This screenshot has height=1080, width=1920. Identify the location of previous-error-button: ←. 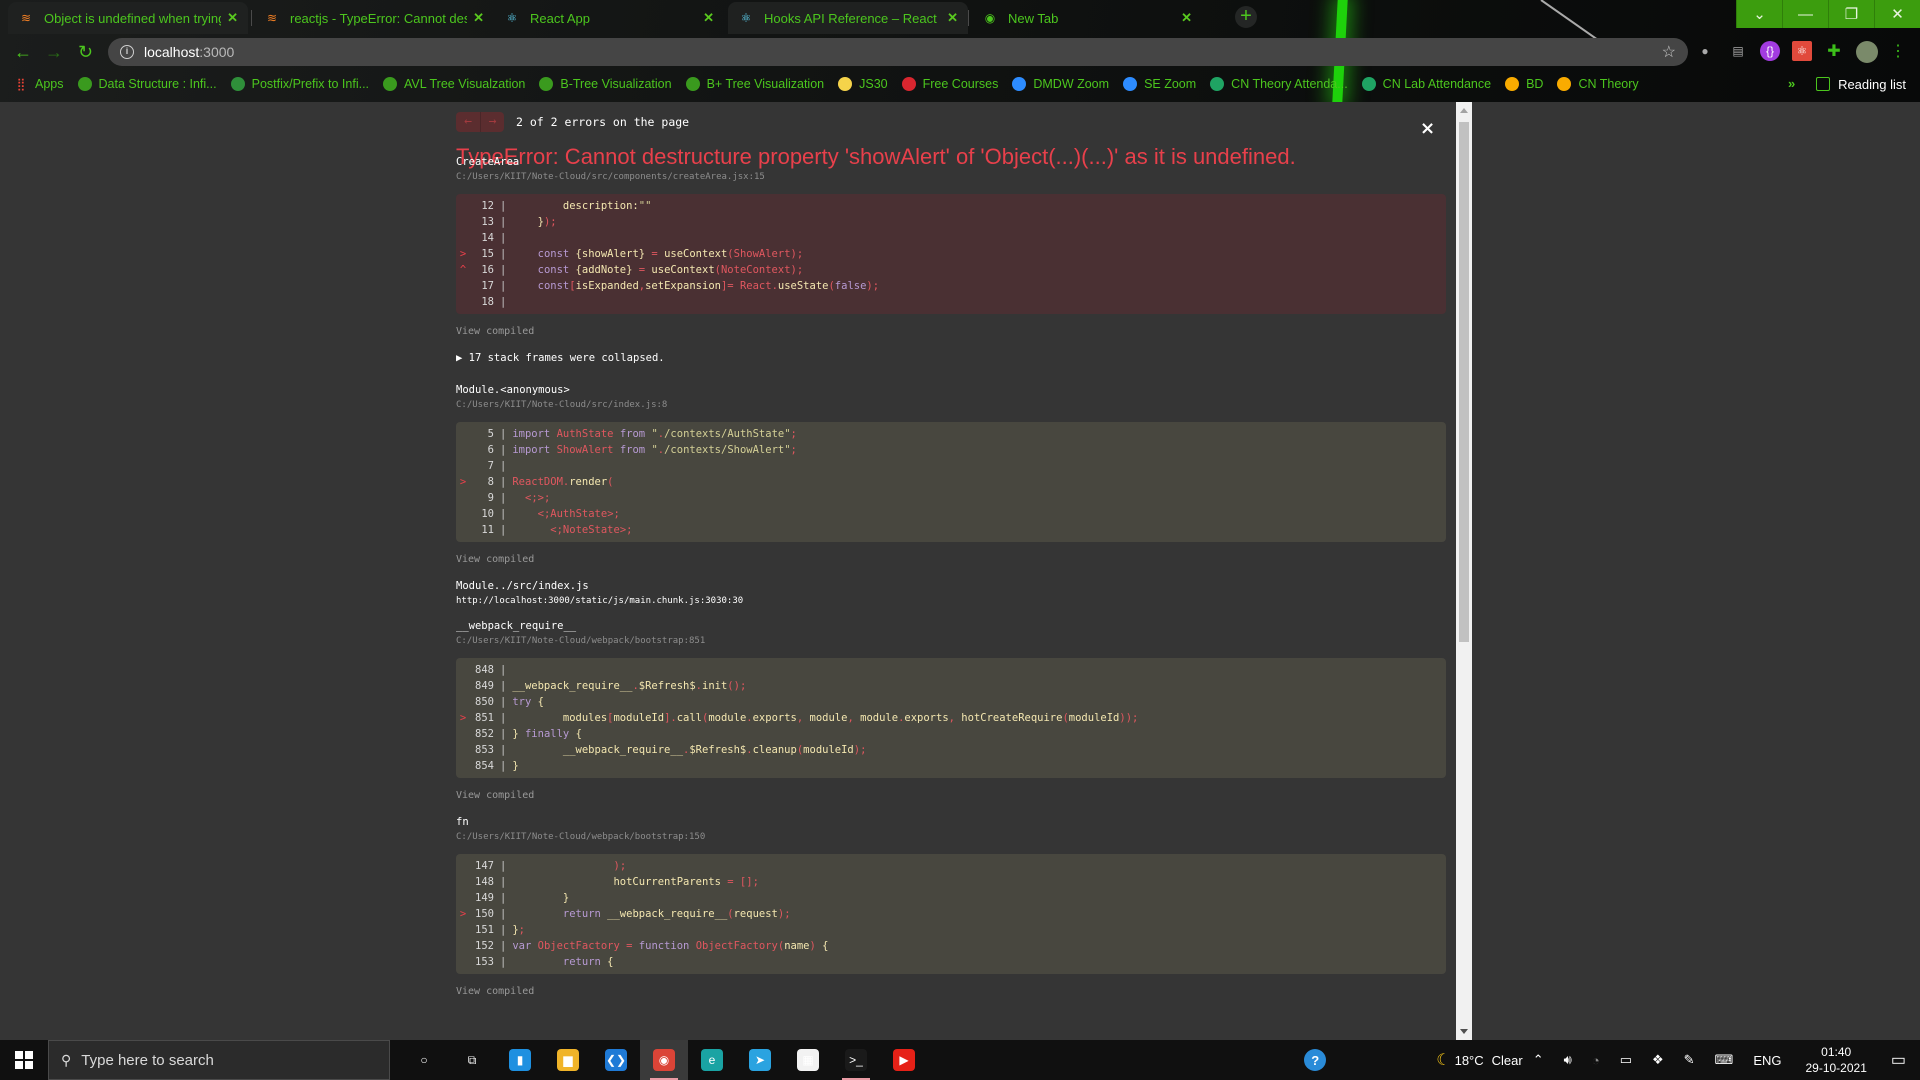
(468, 122).